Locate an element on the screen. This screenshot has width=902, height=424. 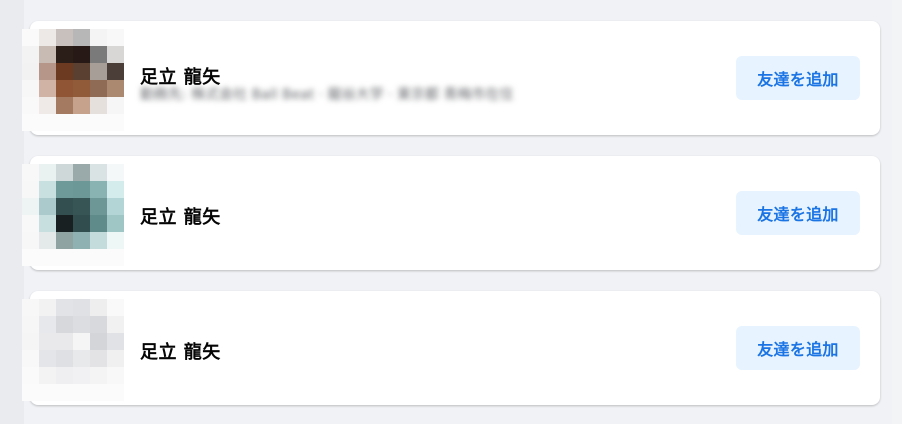
right-page-rail is located at coordinates (897, 212).